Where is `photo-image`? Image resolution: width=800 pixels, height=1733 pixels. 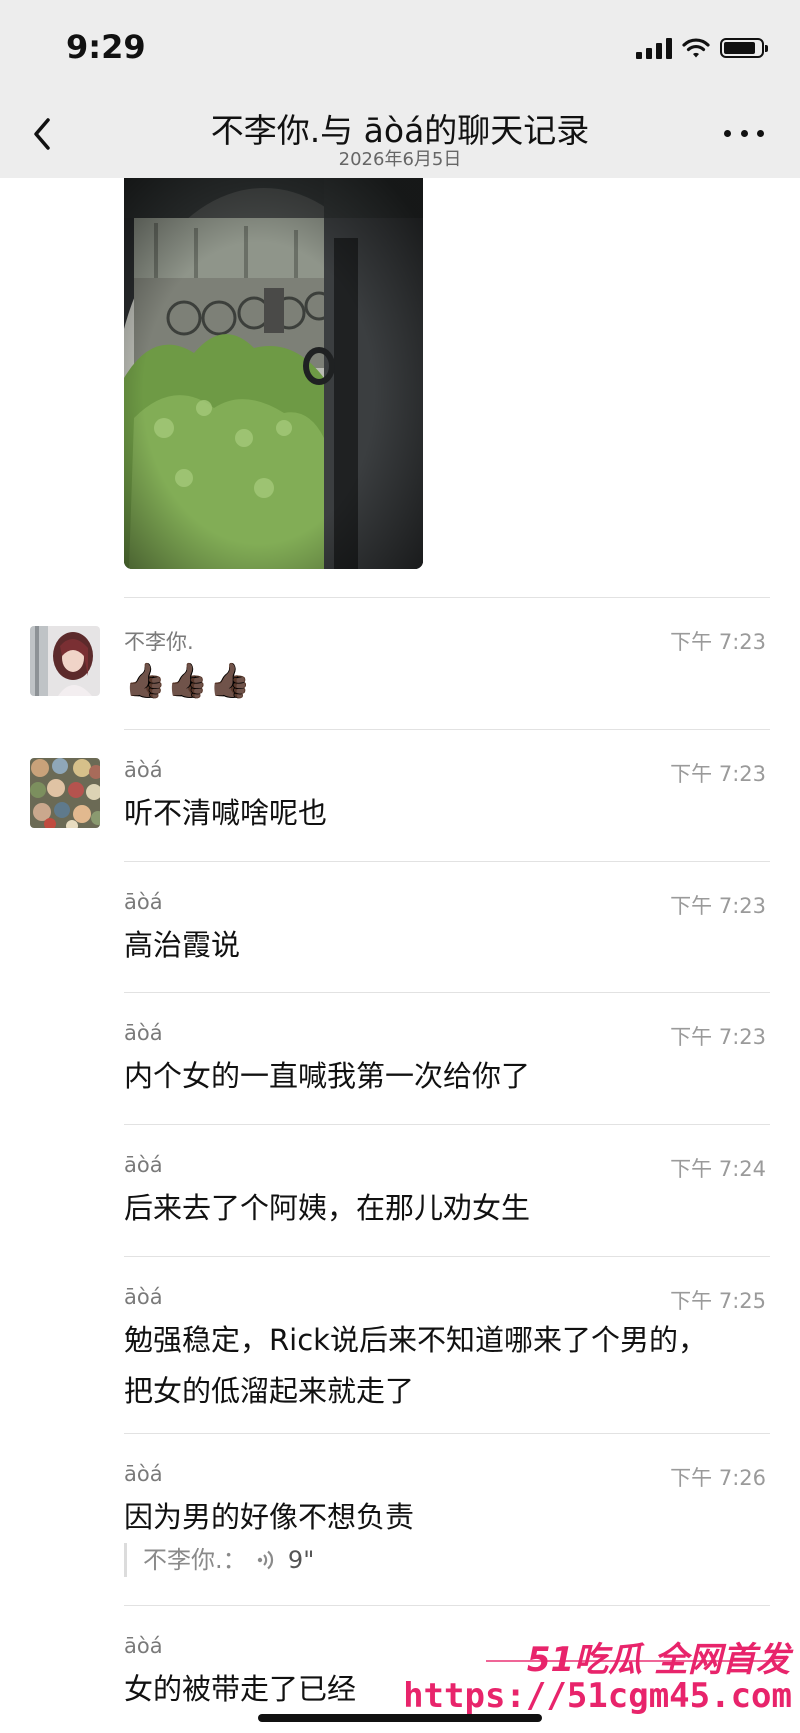 photo-image is located at coordinates (273, 373).